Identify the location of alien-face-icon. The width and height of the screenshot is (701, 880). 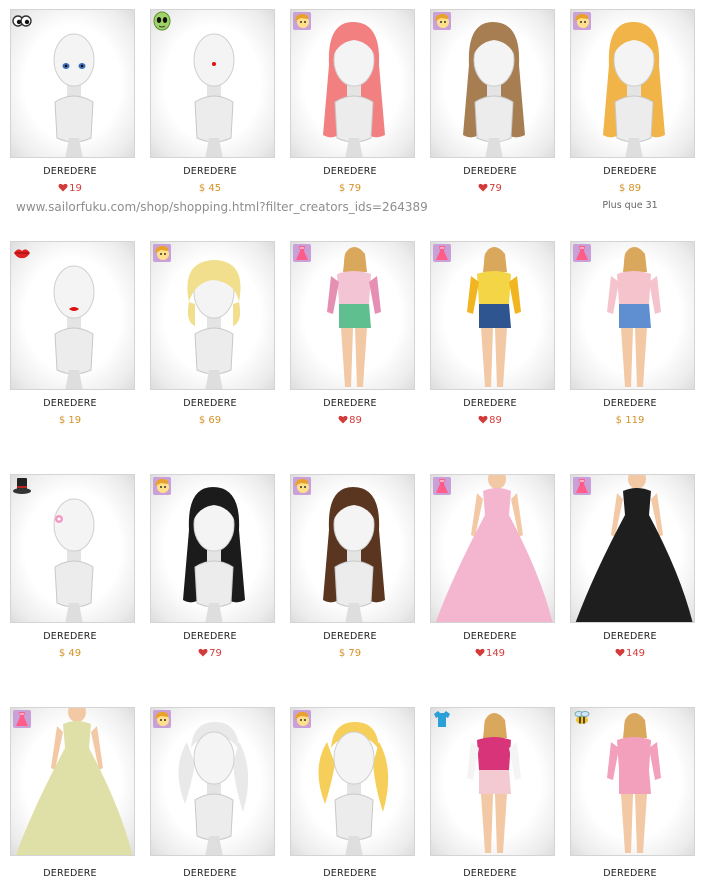
(162, 21).